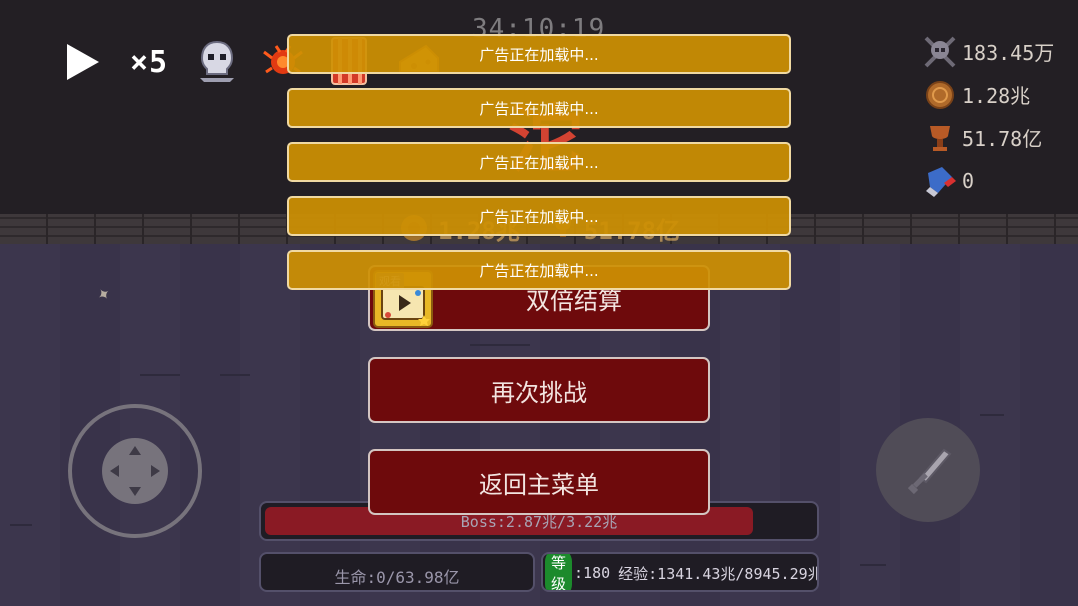 The image size is (1078, 606). Describe the element at coordinates (718, 573) in the screenshot. I see `experience-label: 经验:1341.43兆/8945.29兆` at that location.